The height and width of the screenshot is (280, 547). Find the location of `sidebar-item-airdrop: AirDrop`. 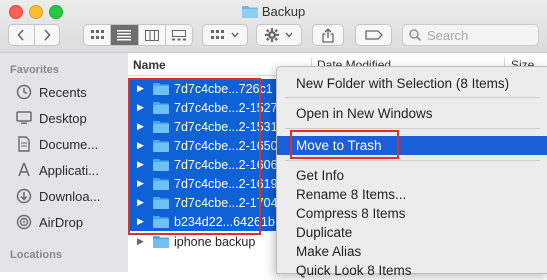

sidebar-item-airdrop: AirDrop is located at coordinates (70, 222).